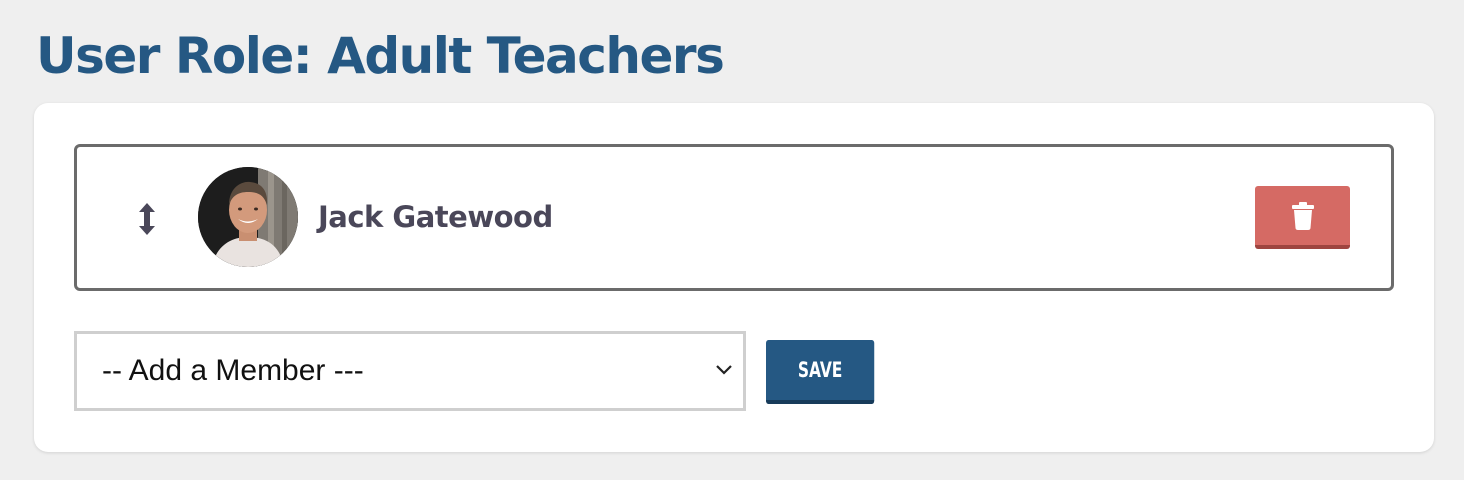  I want to click on add-member-select-value: -- Add a Member ---, so click(233, 370).